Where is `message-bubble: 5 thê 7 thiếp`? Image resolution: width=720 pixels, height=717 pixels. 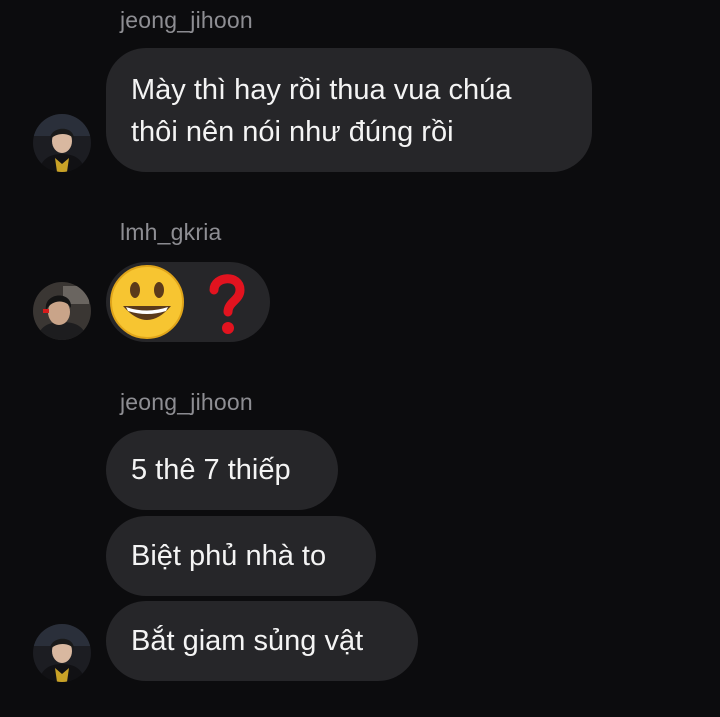 message-bubble: 5 thê 7 thiếp is located at coordinates (222, 470).